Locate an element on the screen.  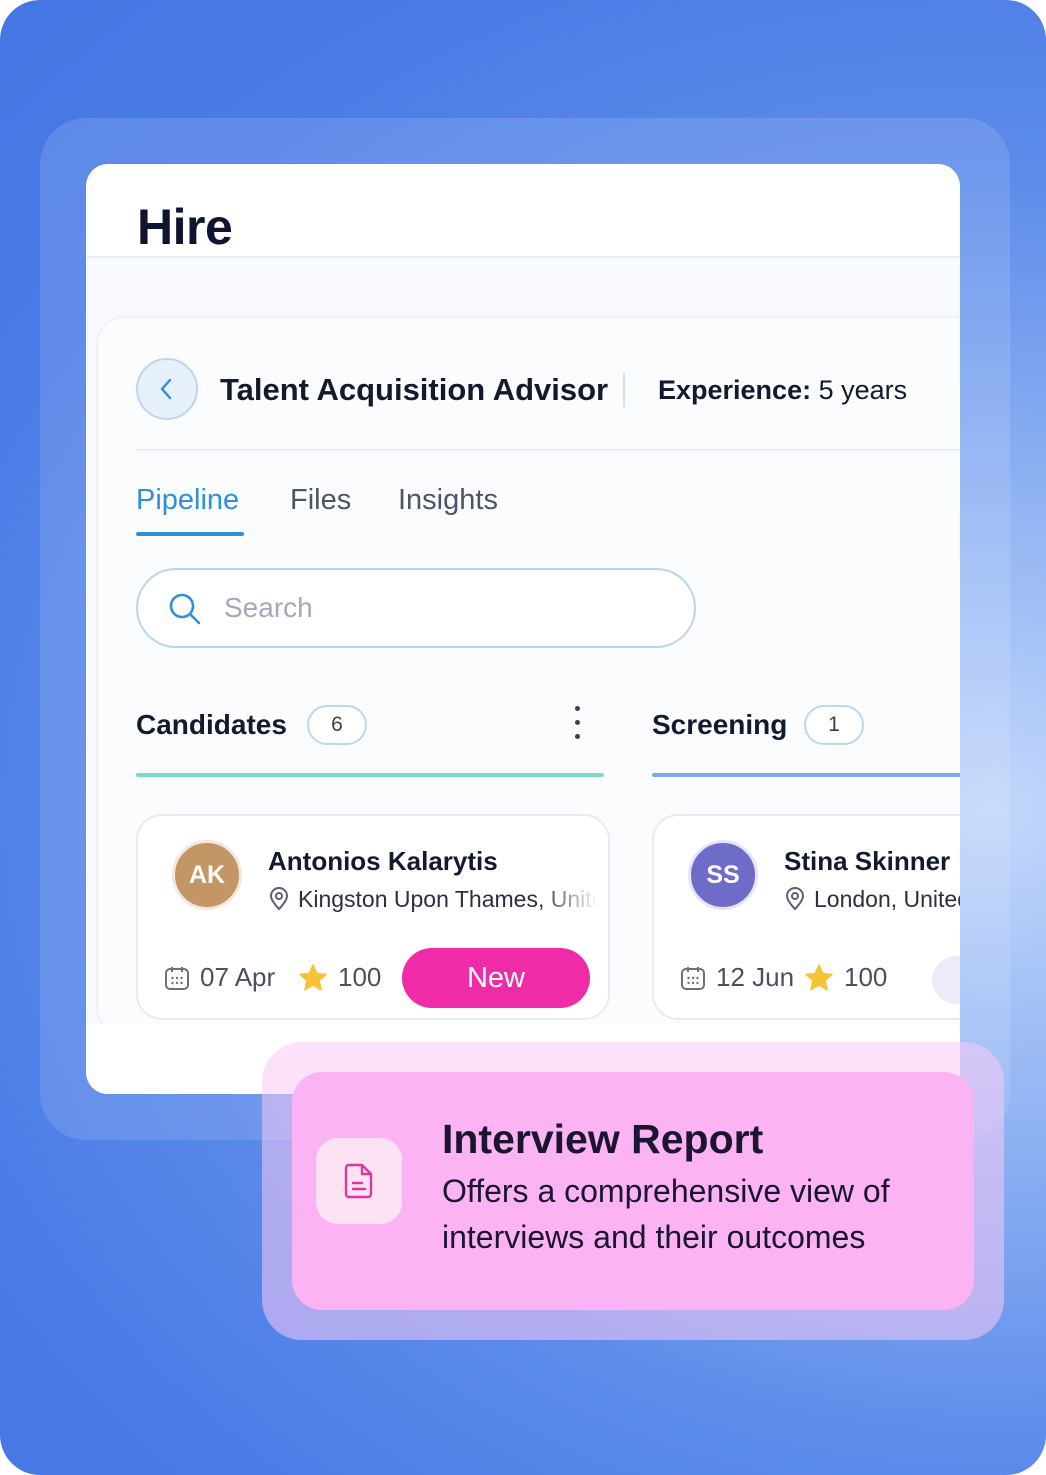
app-title: Hire is located at coordinates (185, 227).